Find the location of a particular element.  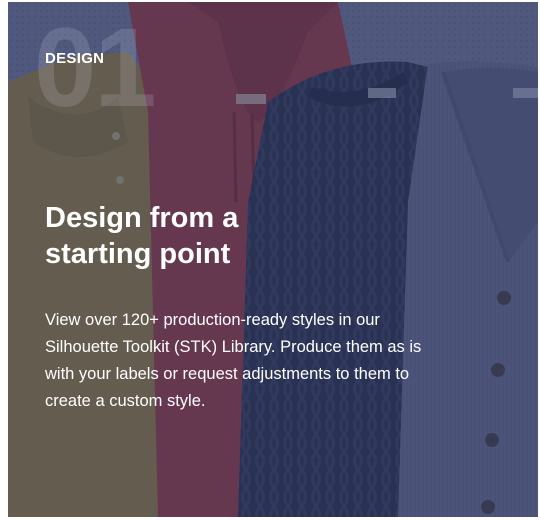

card-title: Design from a starting point is located at coordinates (142, 236).